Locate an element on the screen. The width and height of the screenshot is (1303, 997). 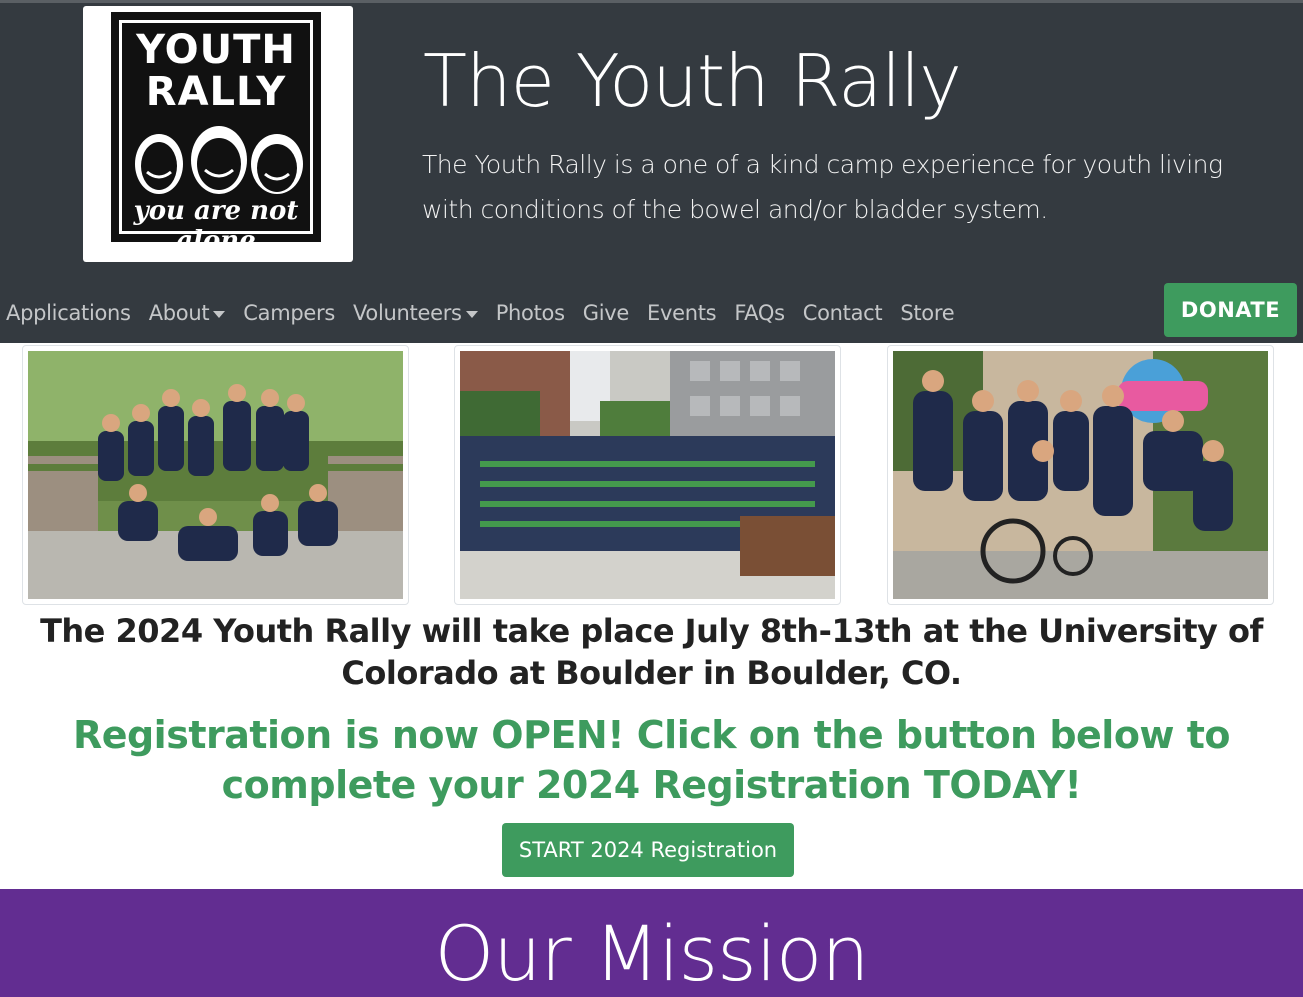
nav-applications: Applications is located at coordinates (71, 313).